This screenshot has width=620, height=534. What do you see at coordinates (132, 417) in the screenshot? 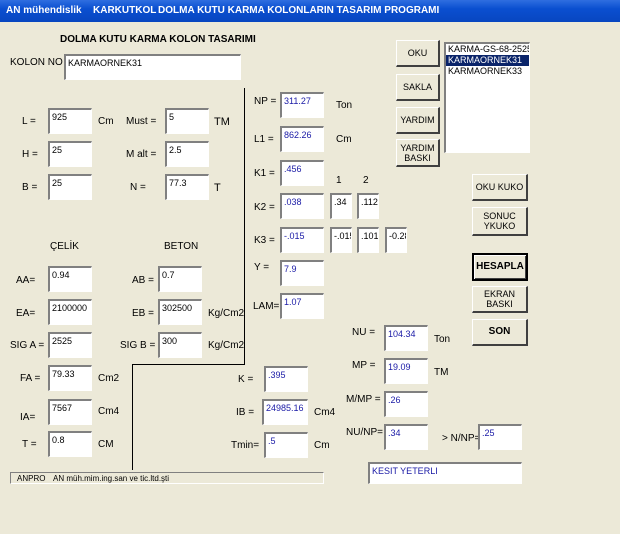
I see `divider-vertical-lower` at bounding box center [132, 417].